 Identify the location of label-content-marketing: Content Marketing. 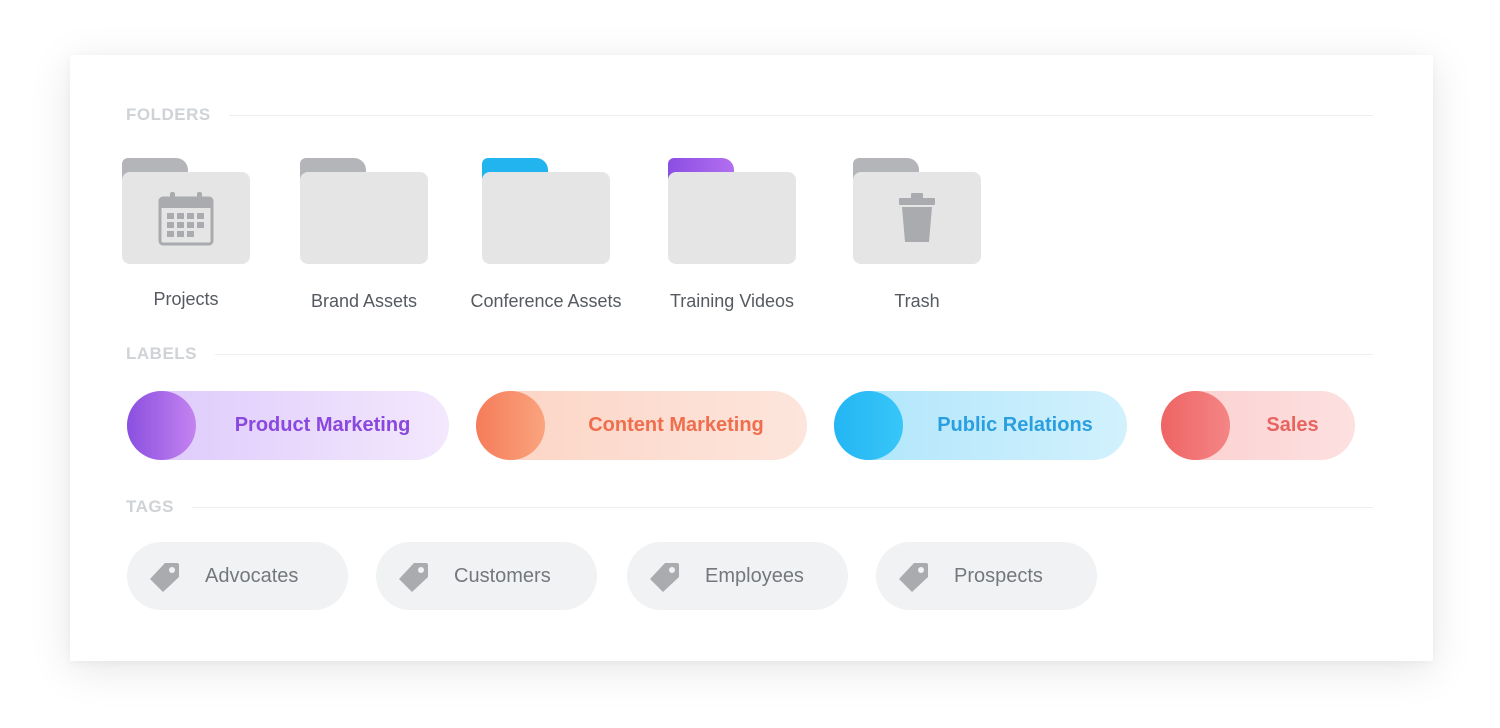
(641, 425).